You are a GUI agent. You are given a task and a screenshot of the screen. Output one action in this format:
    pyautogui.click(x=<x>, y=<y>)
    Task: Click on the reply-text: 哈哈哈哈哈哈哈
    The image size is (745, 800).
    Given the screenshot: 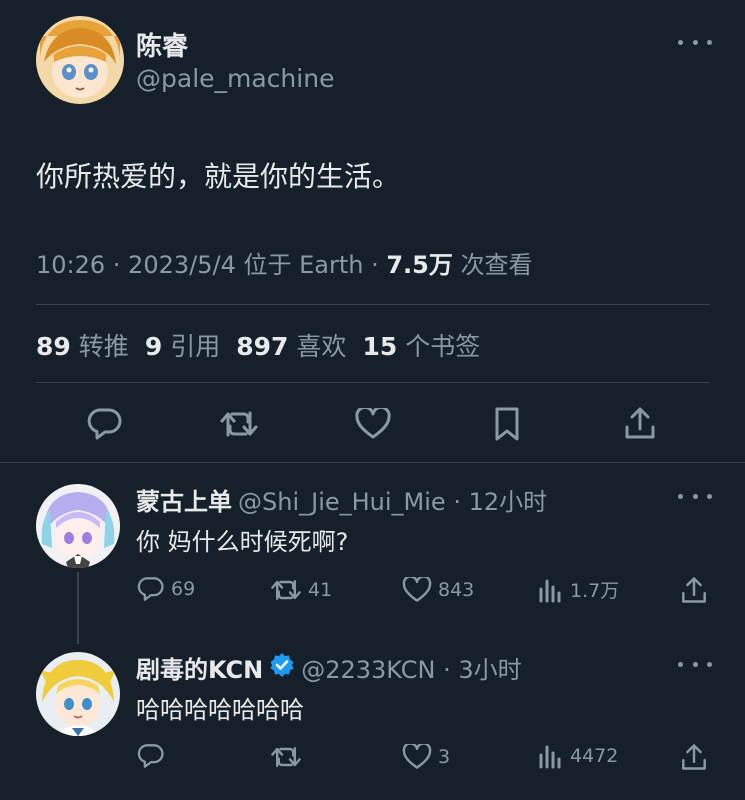 What is the action you would take?
    pyautogui.click(x=220, y=710)
    